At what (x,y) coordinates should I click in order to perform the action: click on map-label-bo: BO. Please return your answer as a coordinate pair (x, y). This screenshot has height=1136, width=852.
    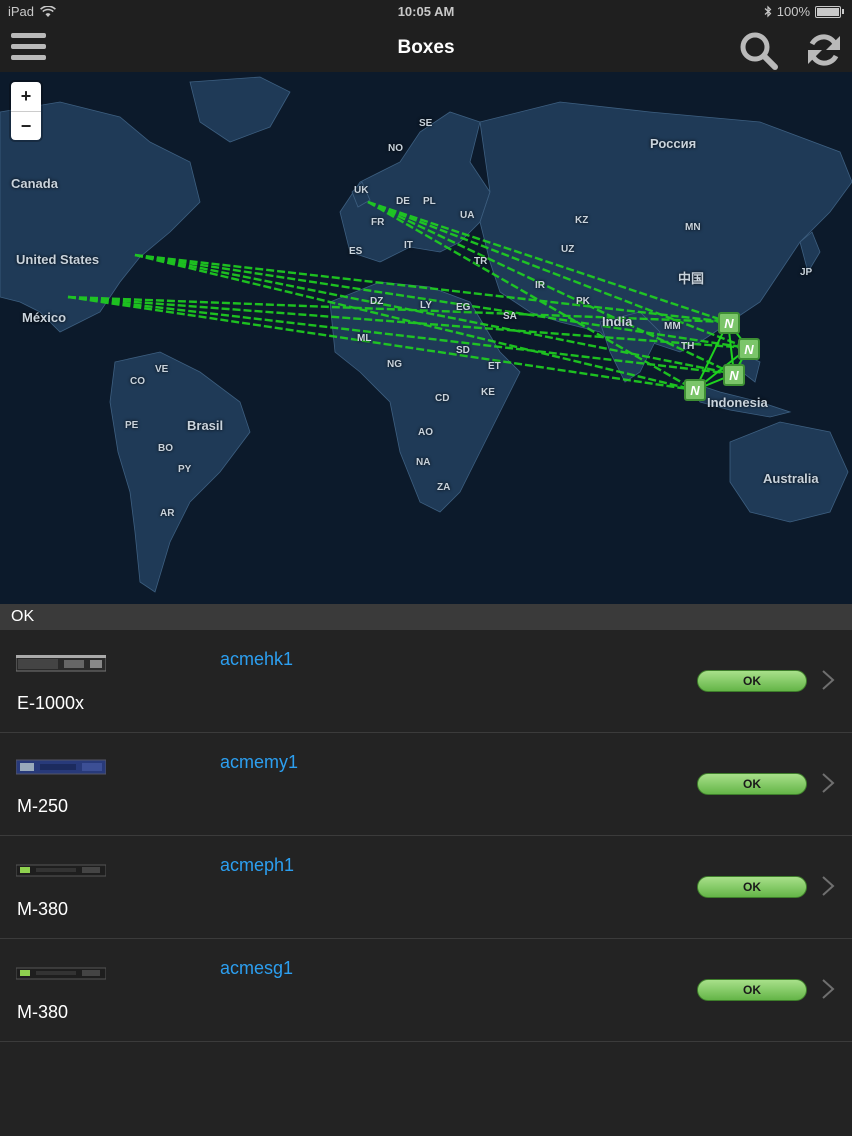
    Looking at the image, I should click on (165, 448).